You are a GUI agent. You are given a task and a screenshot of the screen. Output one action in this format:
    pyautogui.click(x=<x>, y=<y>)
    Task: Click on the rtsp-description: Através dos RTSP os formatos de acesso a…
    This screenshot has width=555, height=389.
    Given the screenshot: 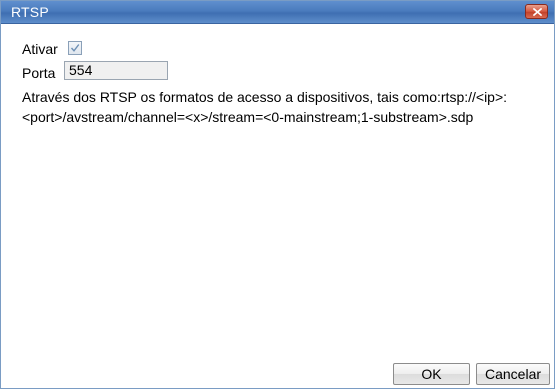 What is the action you would take?
    pyautogui.click(x=284, y=107)
    